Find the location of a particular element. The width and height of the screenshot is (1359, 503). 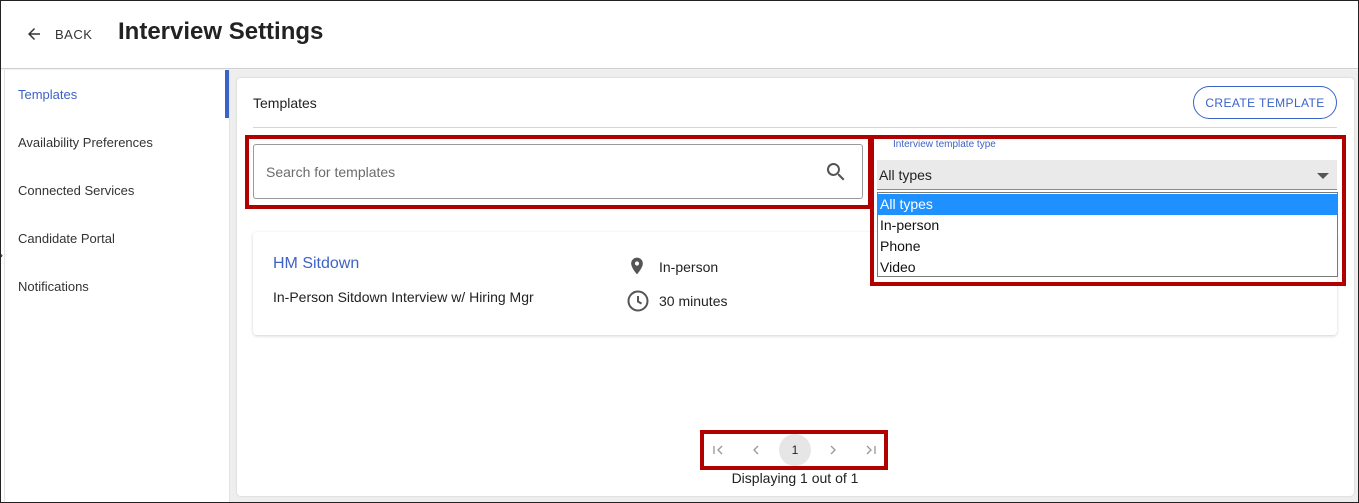

section-title: Templates is located at coordinates (285, 103).